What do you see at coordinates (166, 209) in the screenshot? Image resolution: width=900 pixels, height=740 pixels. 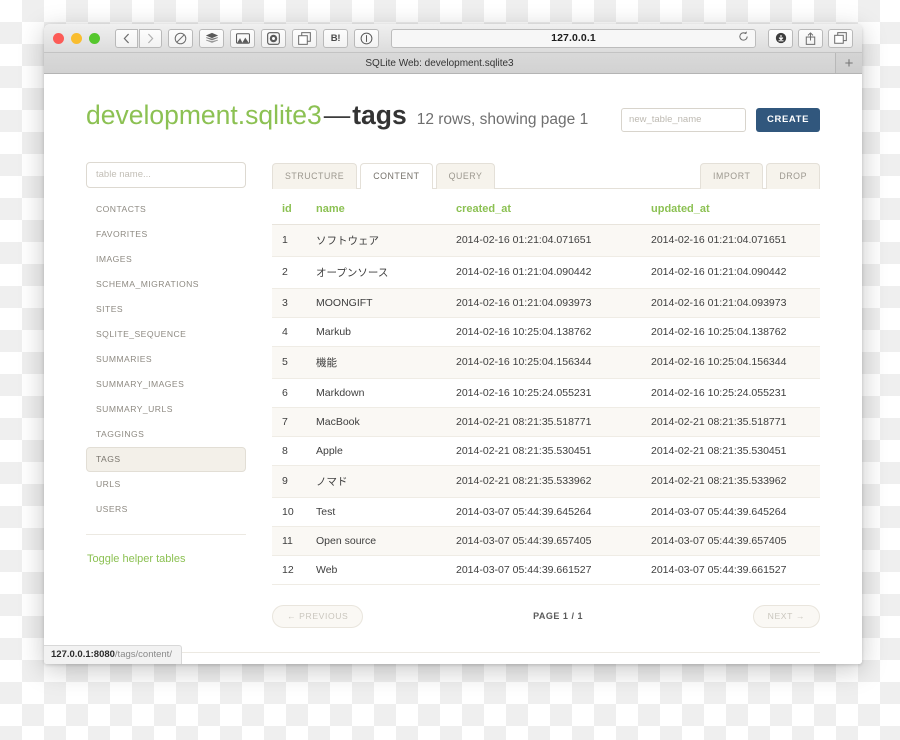 I see `sidebar-item-contacts: CONTACTS` at bounding box center [166, 209].